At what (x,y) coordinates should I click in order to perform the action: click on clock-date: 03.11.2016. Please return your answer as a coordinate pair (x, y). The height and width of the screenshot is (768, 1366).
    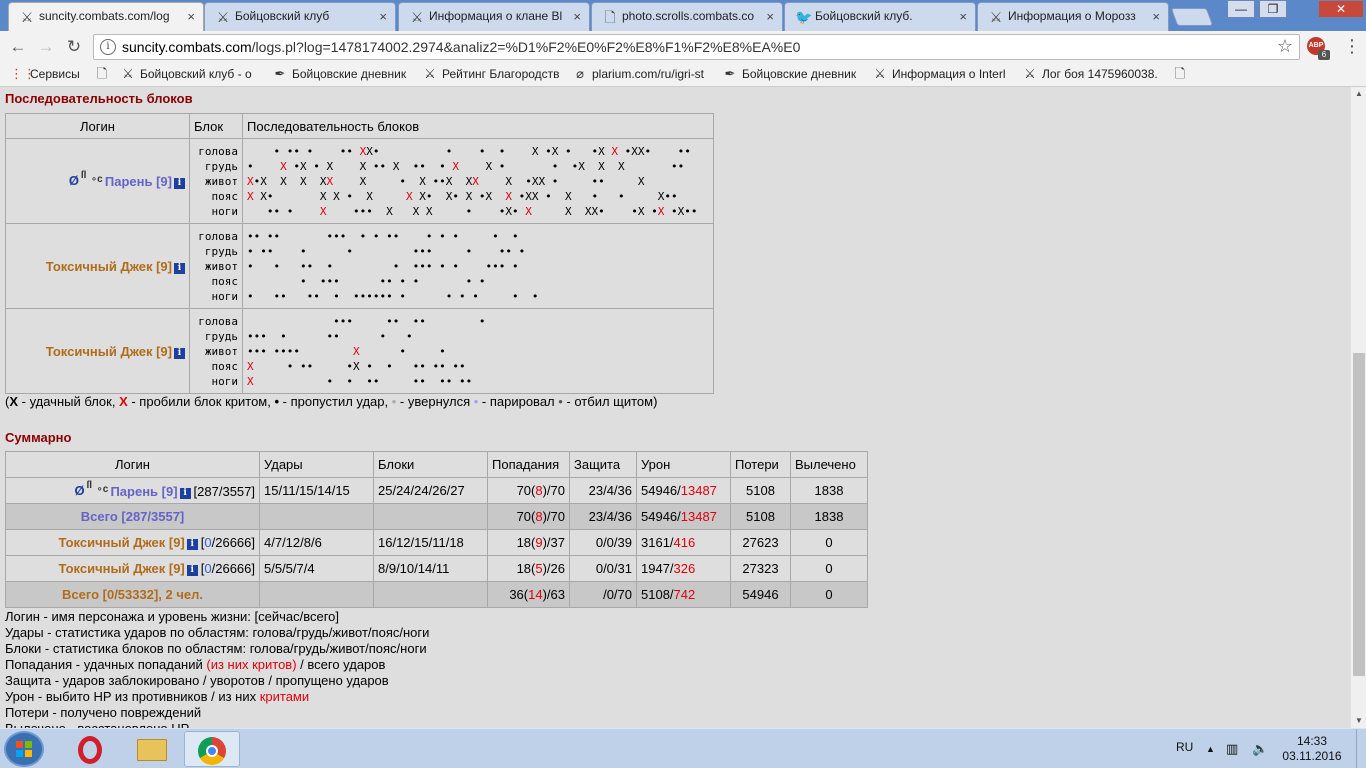
    Looking at the image, I should click on (1312, 756).